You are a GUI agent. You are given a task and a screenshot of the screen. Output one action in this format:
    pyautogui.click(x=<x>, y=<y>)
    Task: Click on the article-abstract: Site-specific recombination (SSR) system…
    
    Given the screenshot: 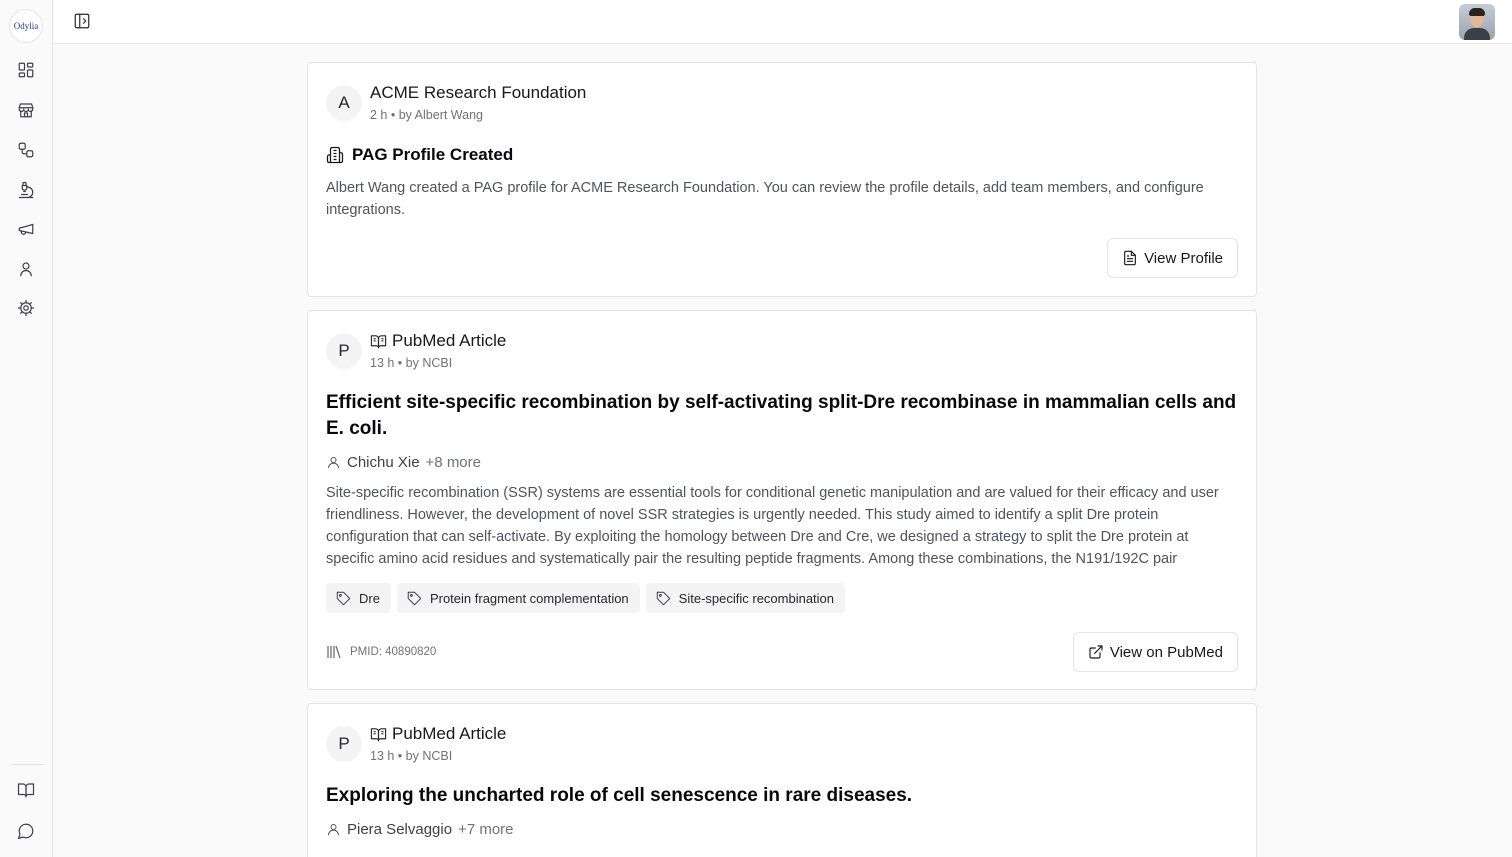 What is the action you would take?
    pyautogui.click(x=772, y=526)
    